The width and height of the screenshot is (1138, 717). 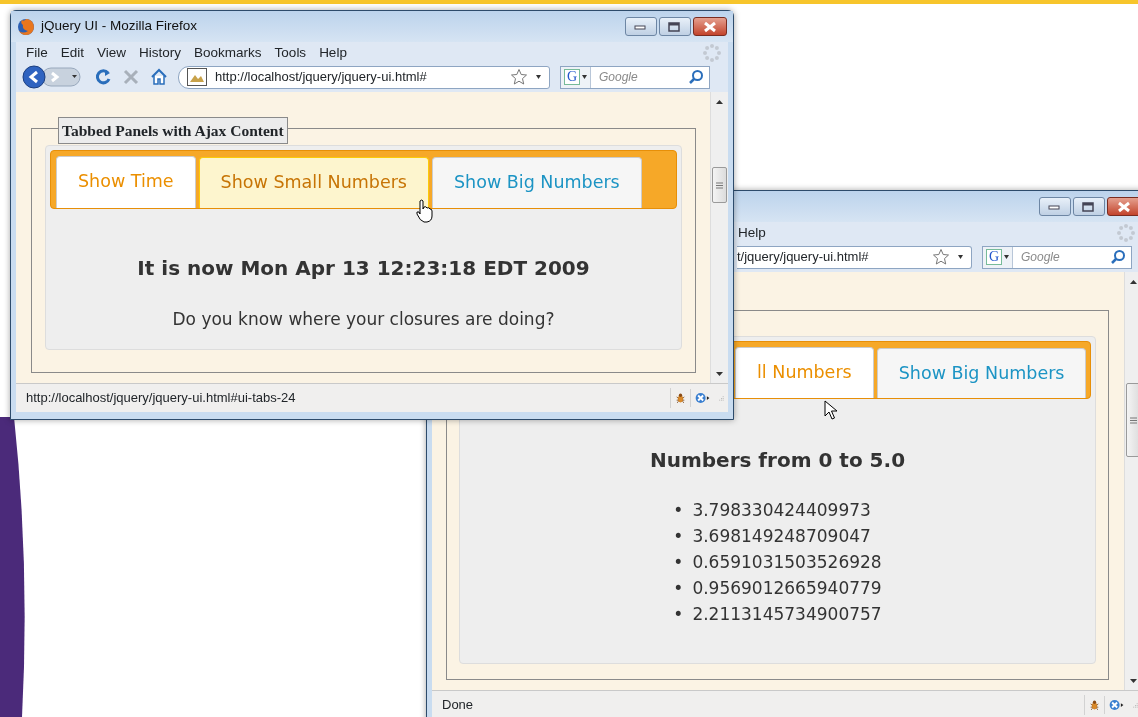 I want to click on panel-heading: Numbers from 0 to 5.0, so click(x=777, y=461).